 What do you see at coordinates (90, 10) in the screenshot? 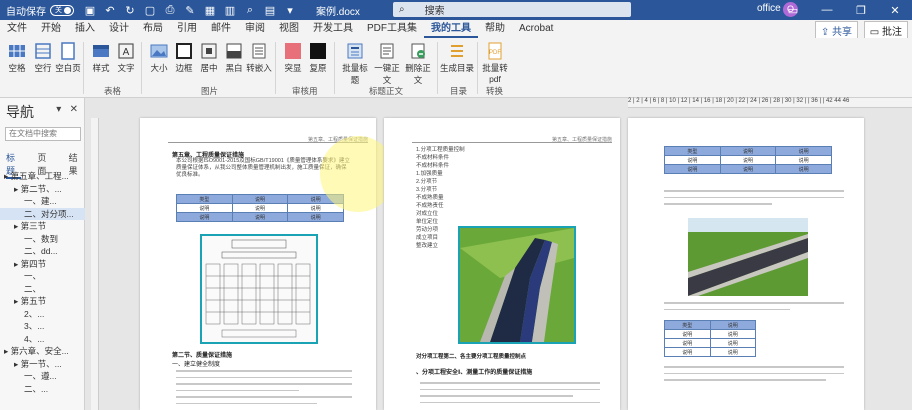
I see `save-icon: ▣` at bounding box center [90, 10].